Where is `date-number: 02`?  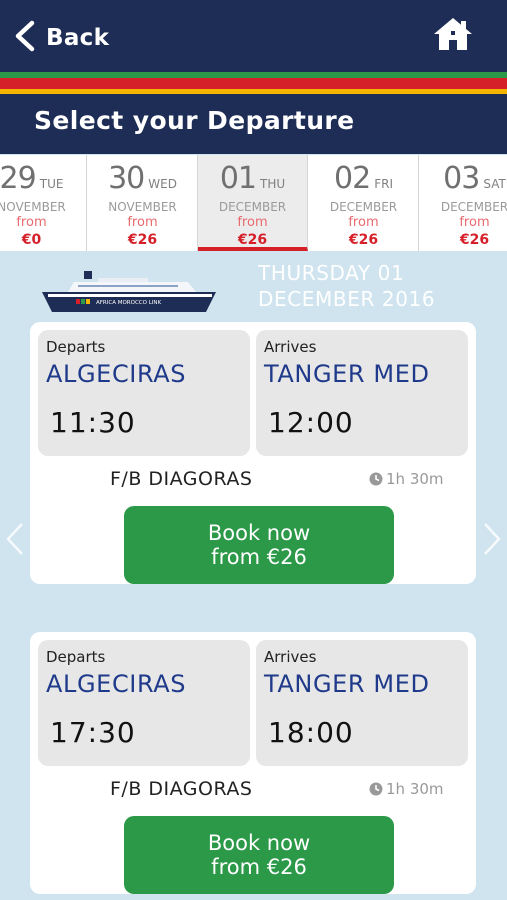
date-number: 02 is located at coordinates (352, 178).